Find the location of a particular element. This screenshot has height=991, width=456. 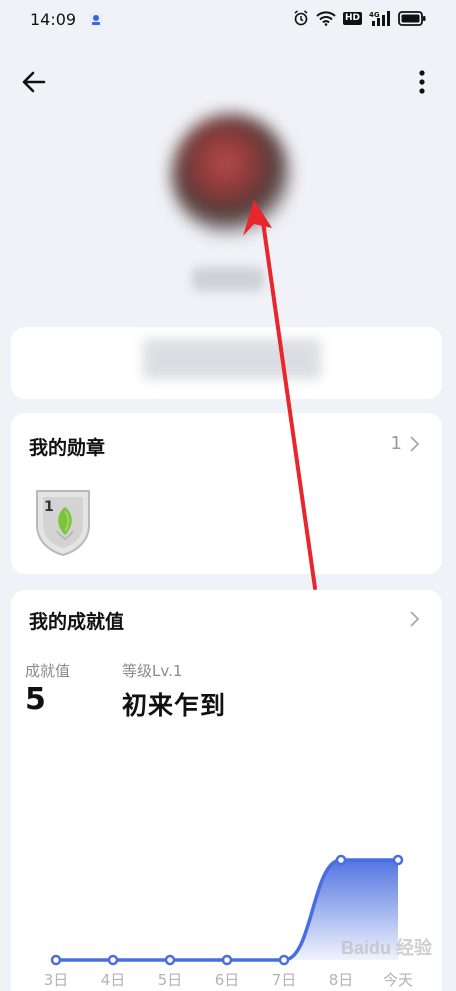

chart-x-tick-label: 3日 is located at coordinates (56, 980).